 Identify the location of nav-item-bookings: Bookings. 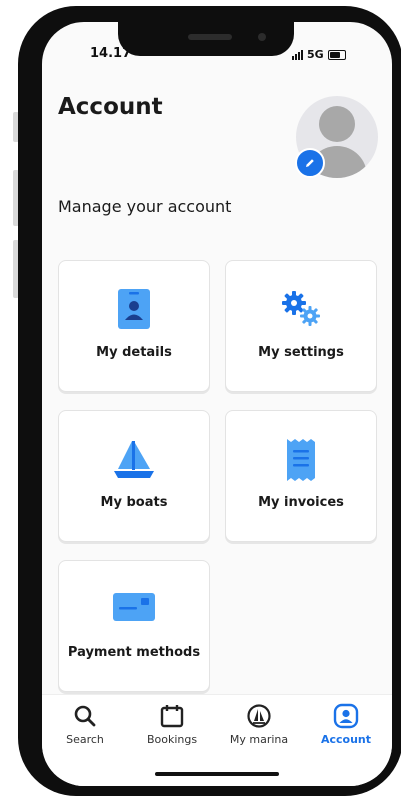
(172, 724).